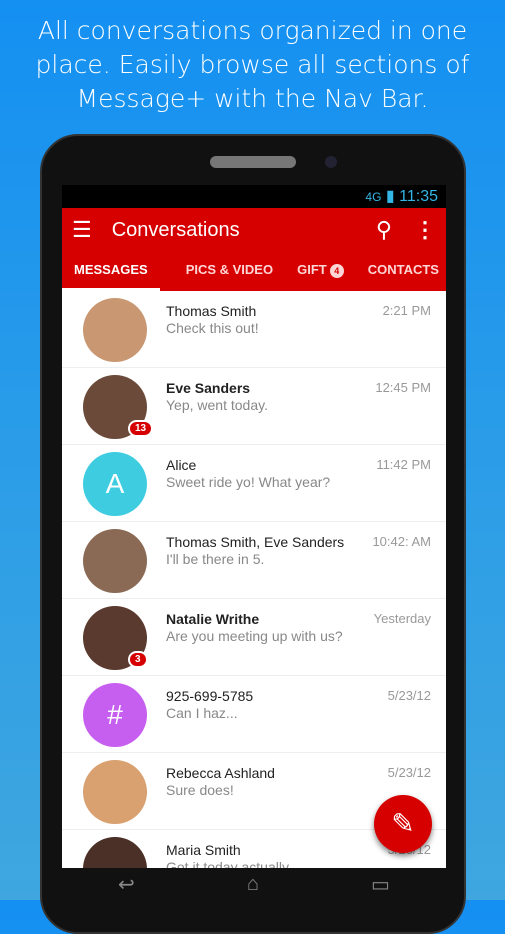 This screenshot has width=505, height=934. I want to click on tab-pics-video: PICS & VIDEO, so click(229, 271).